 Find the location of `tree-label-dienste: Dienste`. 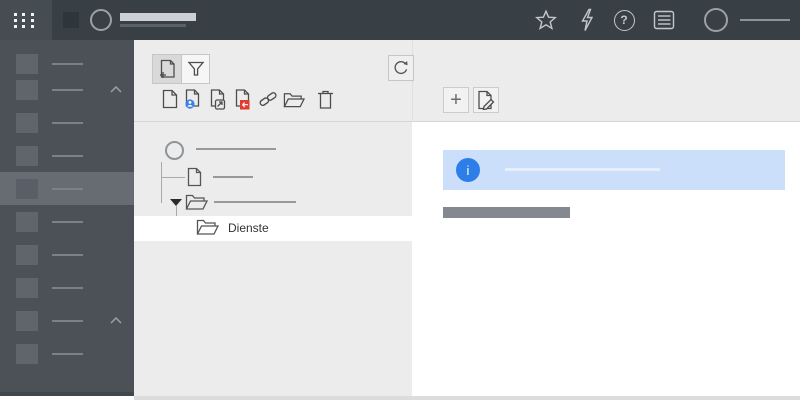

tree-label-dienste: Dienste is located at coordinates (248, 228).